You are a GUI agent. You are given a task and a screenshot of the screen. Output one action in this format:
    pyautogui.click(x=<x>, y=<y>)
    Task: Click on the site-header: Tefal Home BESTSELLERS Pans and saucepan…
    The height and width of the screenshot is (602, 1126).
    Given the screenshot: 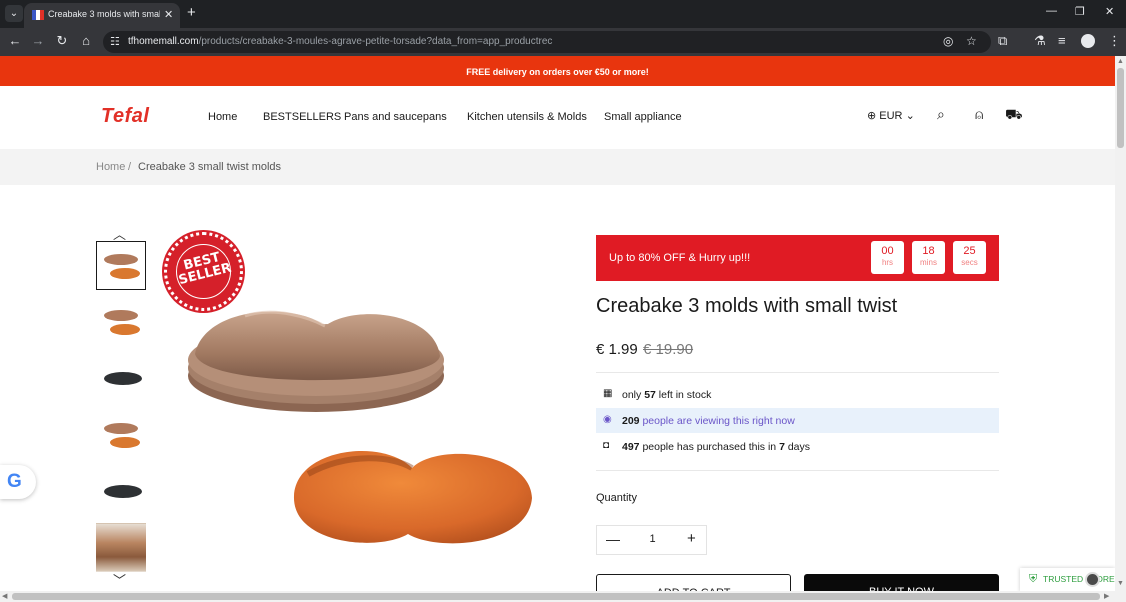 What is the action you would take?
    pyautogui.click(x=557, y=117)
    